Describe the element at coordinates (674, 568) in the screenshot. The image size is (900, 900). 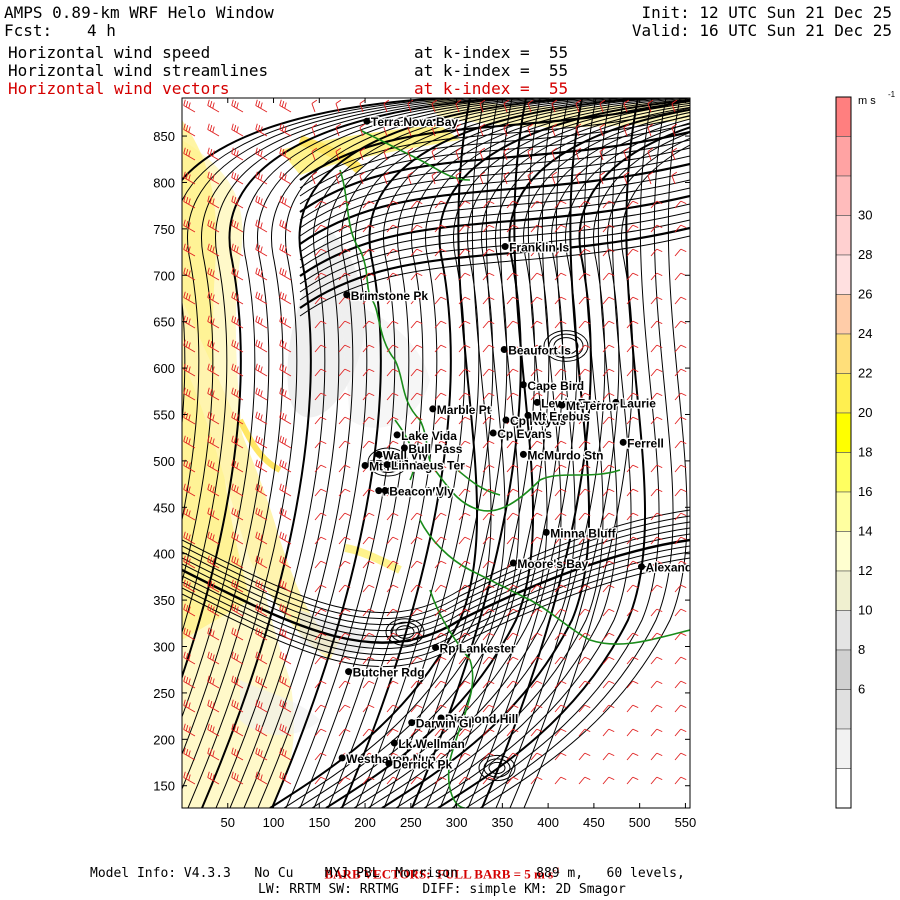
I see `location-label: Alexander` at that location.